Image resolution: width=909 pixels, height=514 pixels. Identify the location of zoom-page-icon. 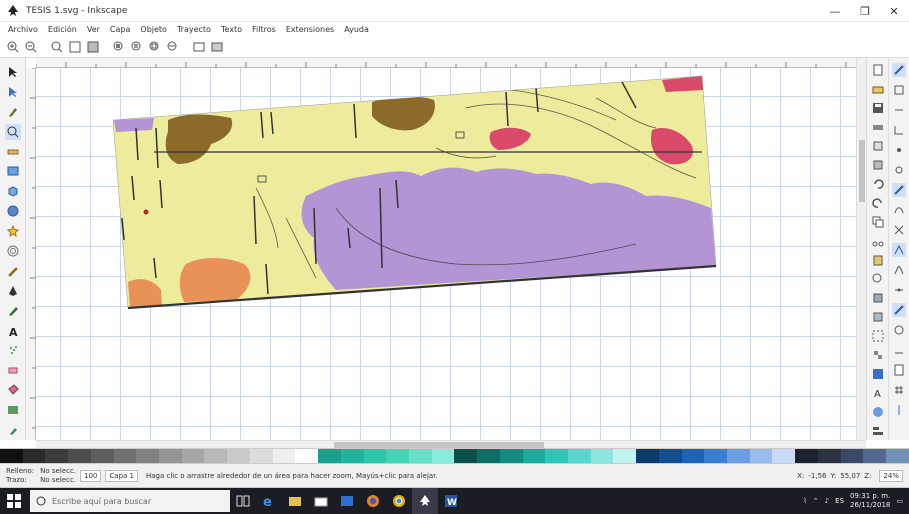
(155, 47).